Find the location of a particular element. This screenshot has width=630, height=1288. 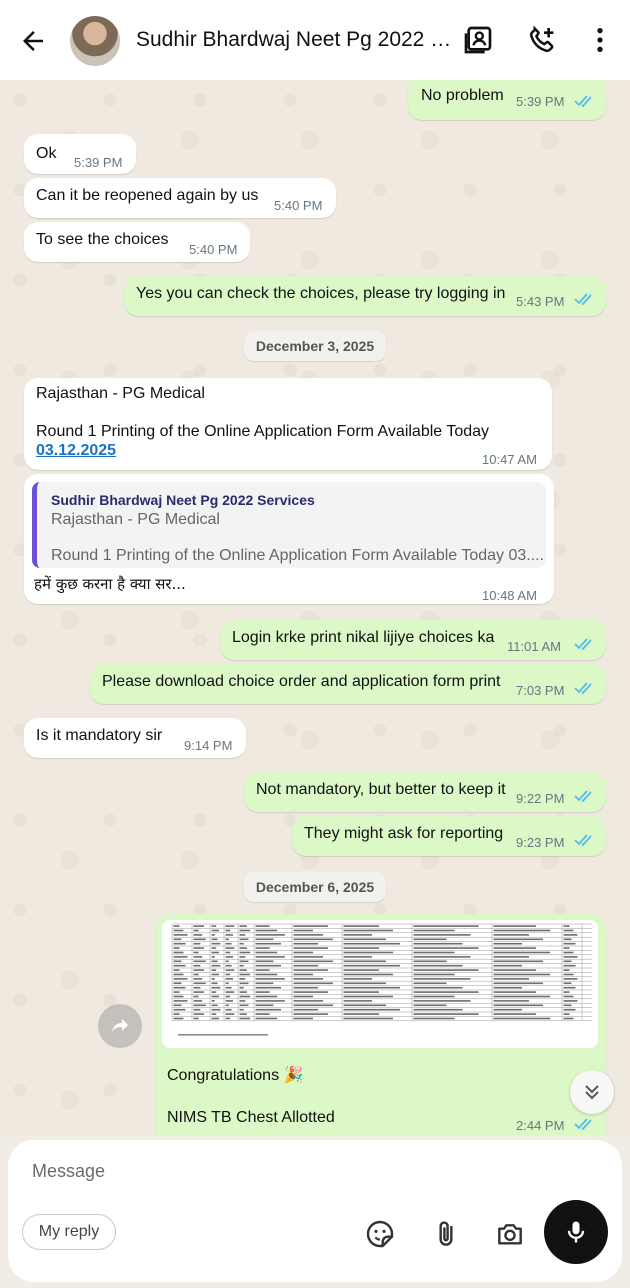

message-outgoing: No problem 5:39 PM is located at coordinates (507, 100).